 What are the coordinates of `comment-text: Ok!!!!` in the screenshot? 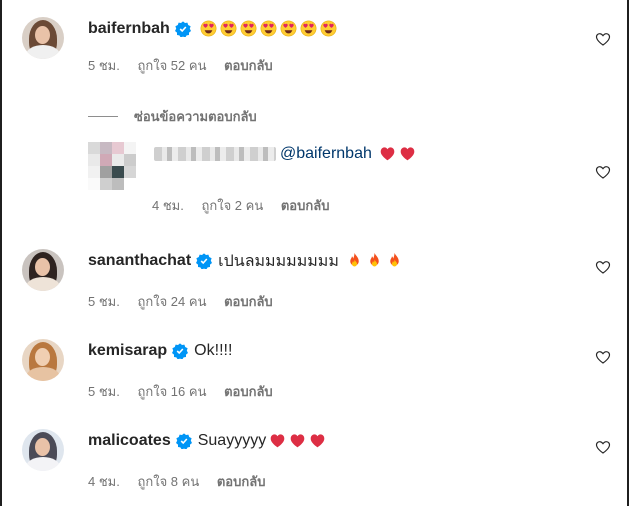 It's located at (213, 350).